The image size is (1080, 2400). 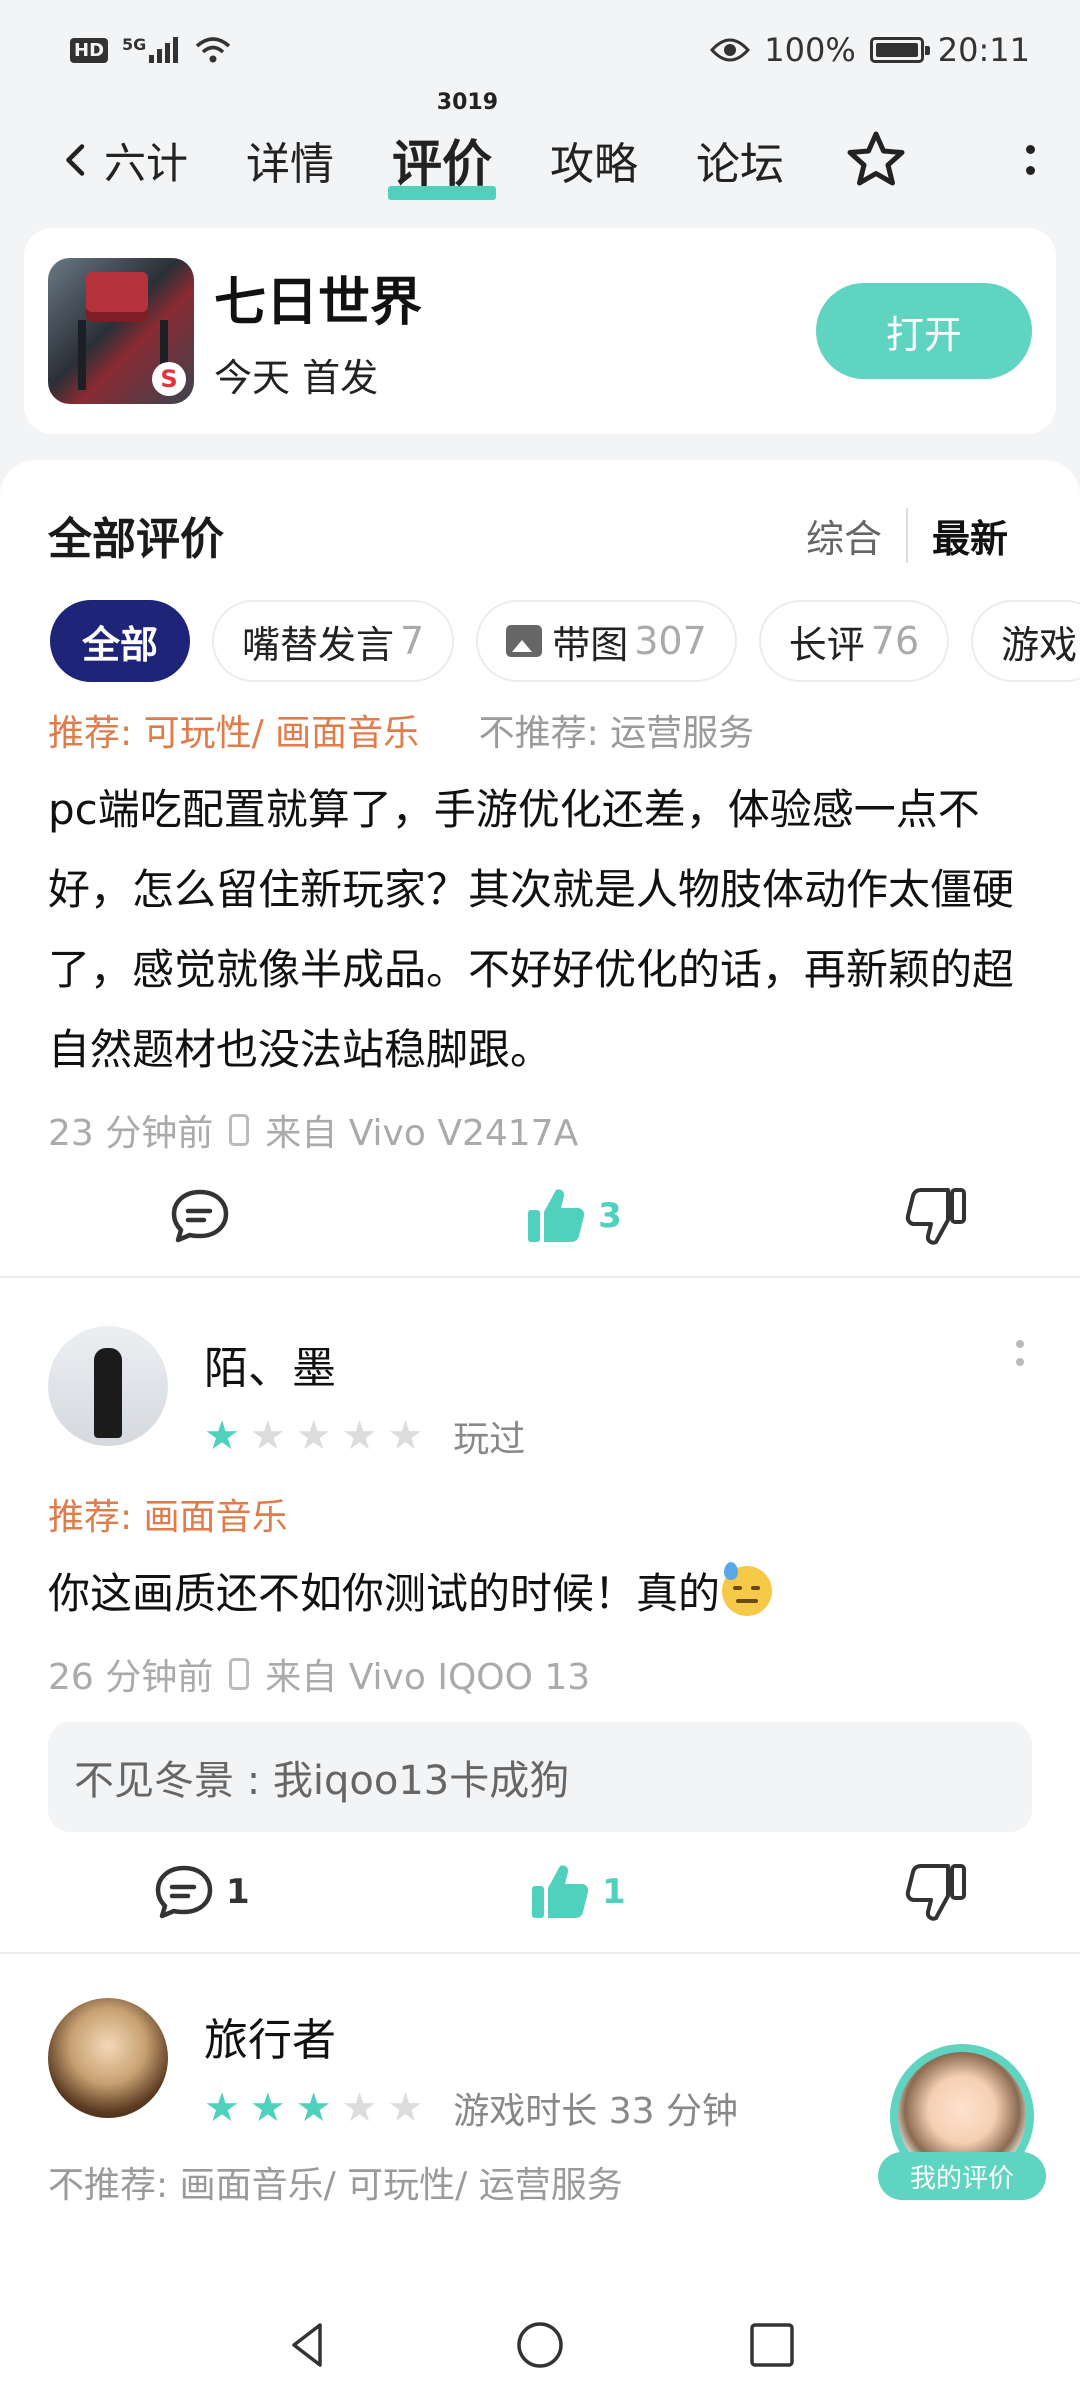 I want to click on chip-all: 全部, so click(x=120, y=641).